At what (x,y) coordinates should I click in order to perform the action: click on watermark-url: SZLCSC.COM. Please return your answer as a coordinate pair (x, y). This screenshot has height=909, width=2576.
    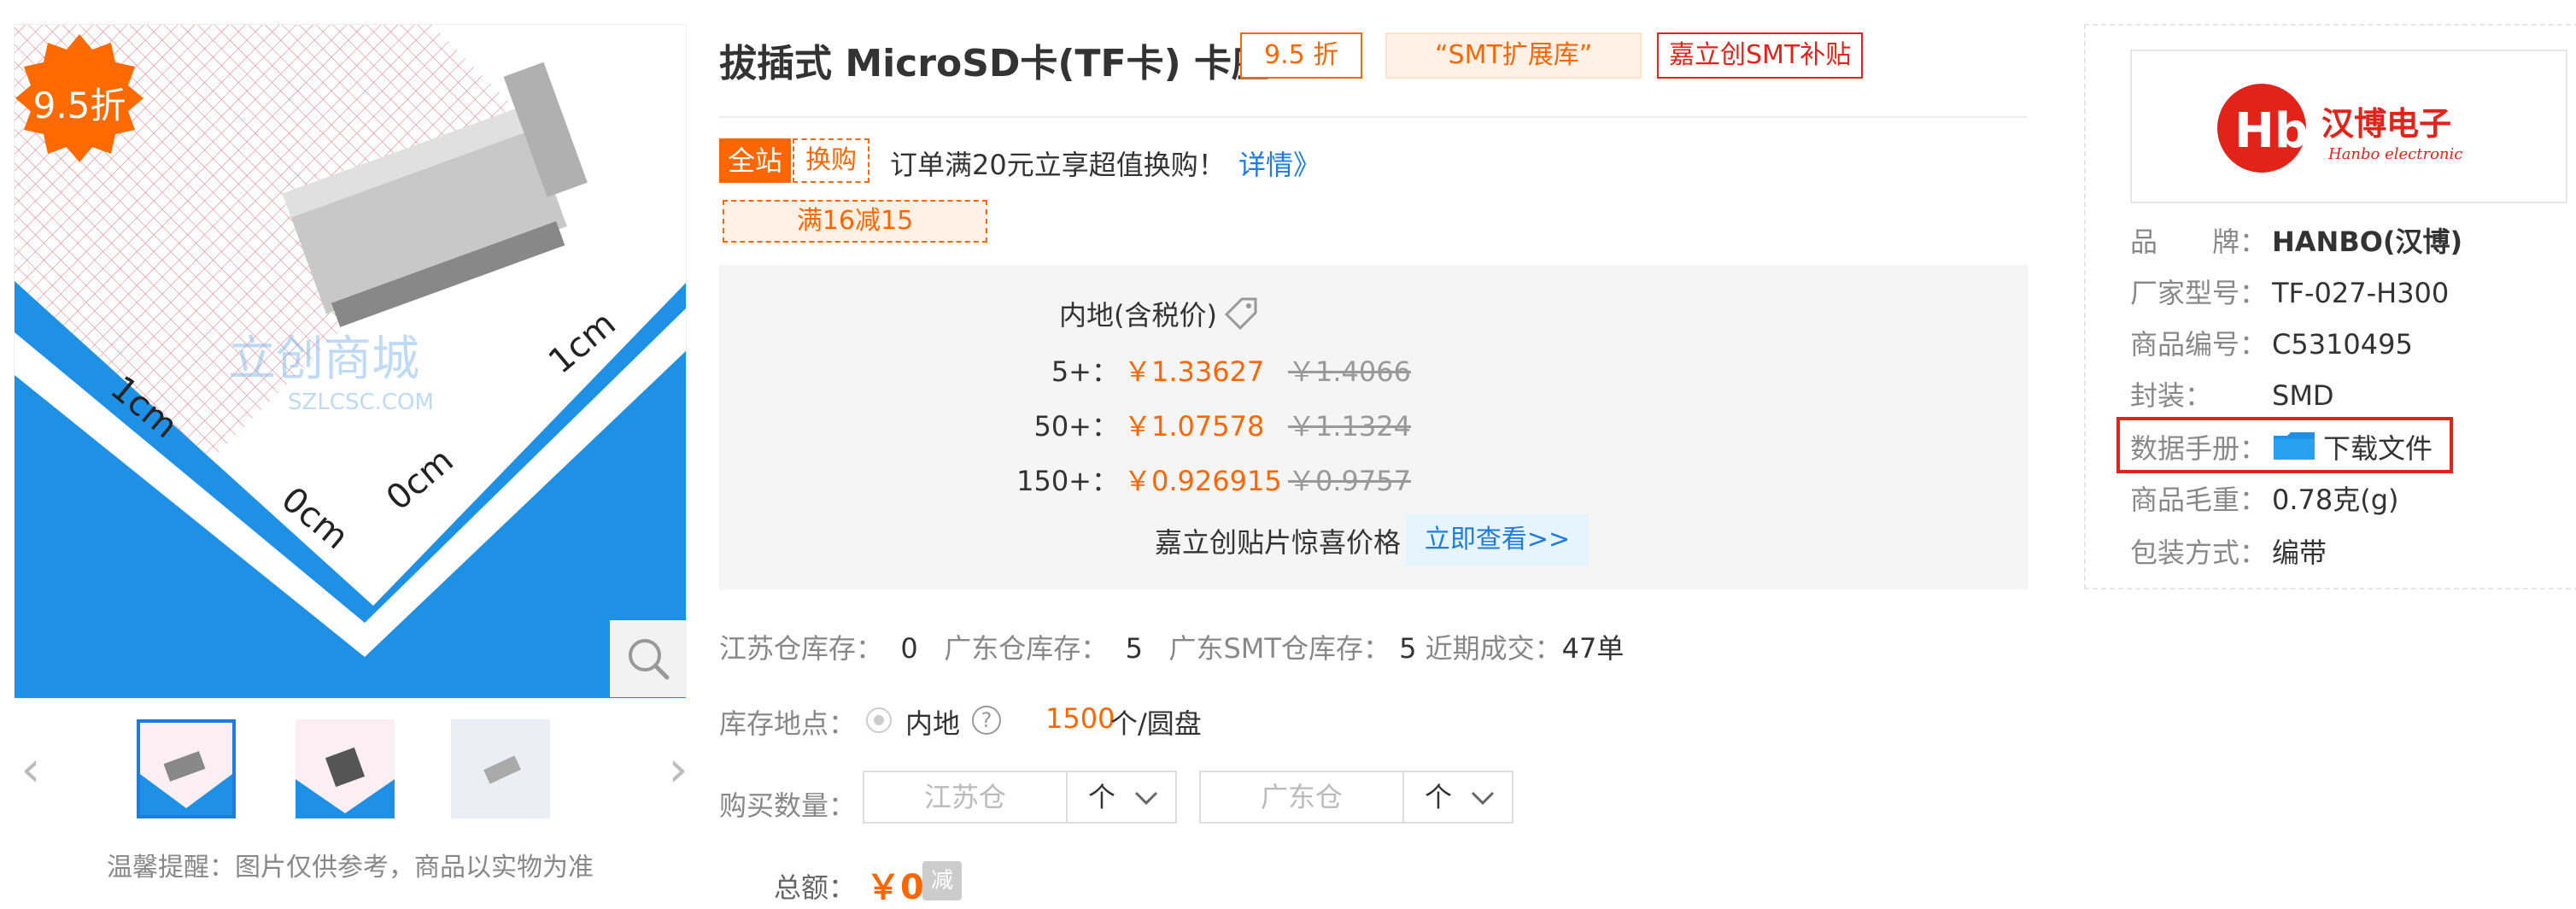
    Looking at the image, I should click on (361, 402).